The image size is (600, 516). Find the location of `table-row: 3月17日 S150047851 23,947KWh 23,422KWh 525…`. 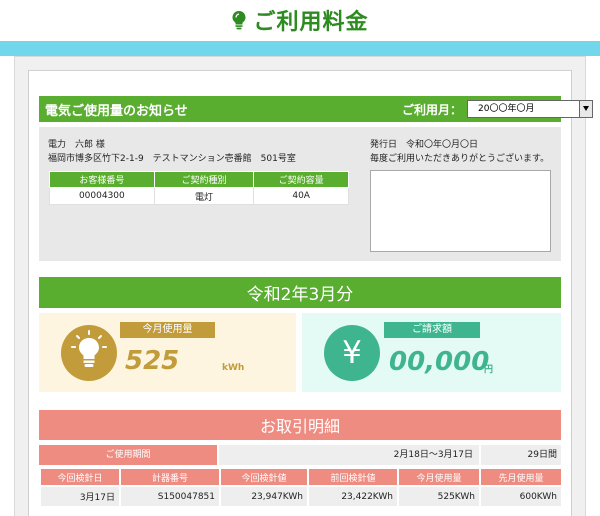

table-row: 3月17日 S150047851 23,947KWh 23,422KWh 525… is located at coordinates (301, 496).